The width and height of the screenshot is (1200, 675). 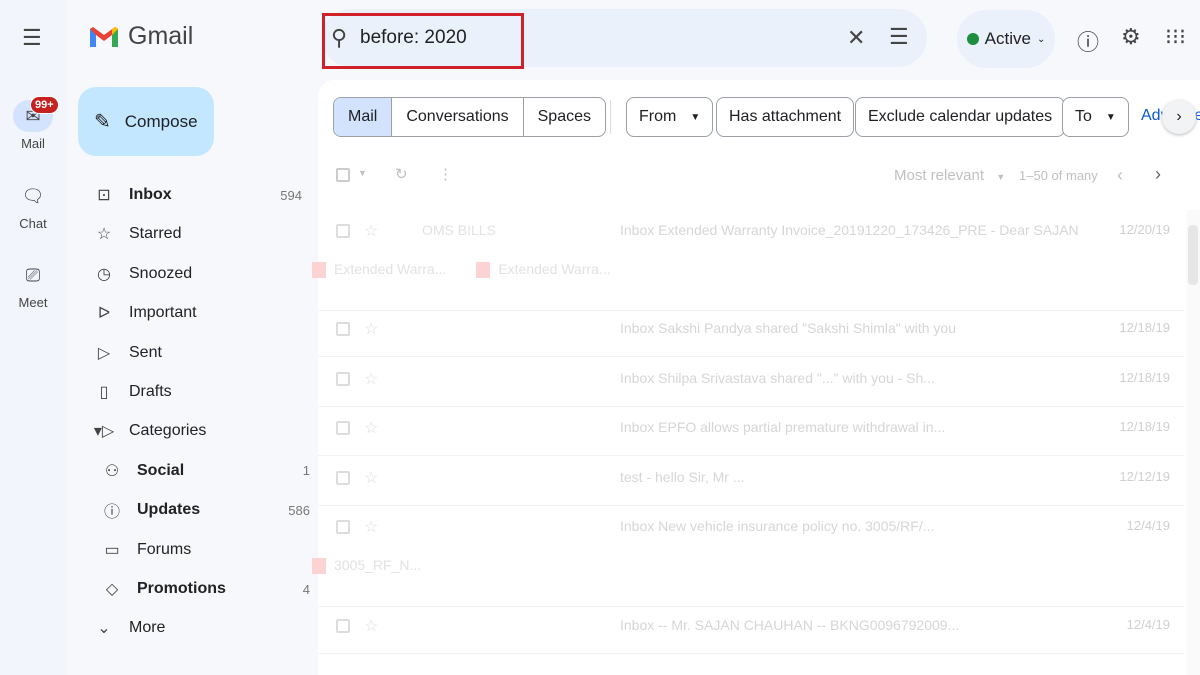 What do you see at coordinates (205, 550) in the screenshot?
I see `nav-item-forums: ▭ Forums` at bounding box center [205, 550].